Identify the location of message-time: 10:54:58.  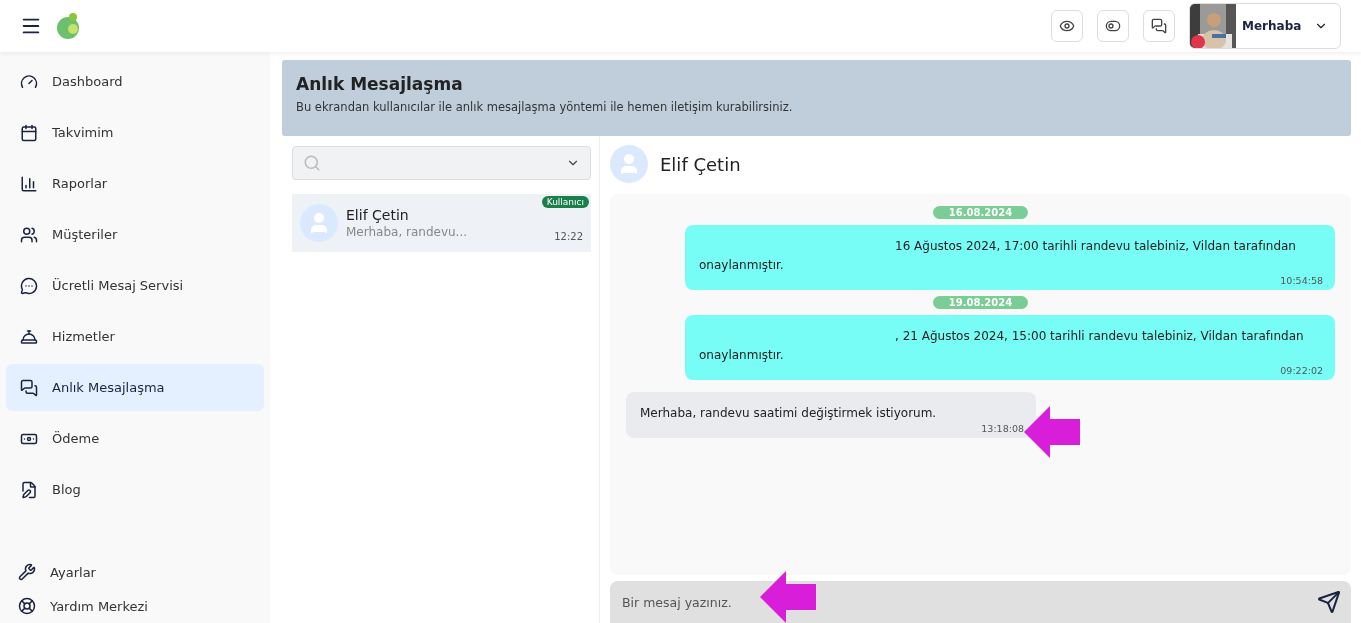
(1301, 280).